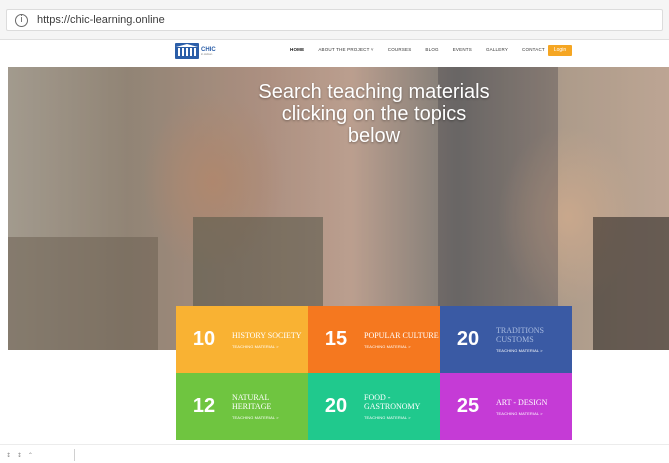 This screenshot has height=463, width=669. I want to click on topic-tile-food-gastronomy: 20 FOOD - GASTRONOMY TEACHING MATERIAL >, so click(374, 406).